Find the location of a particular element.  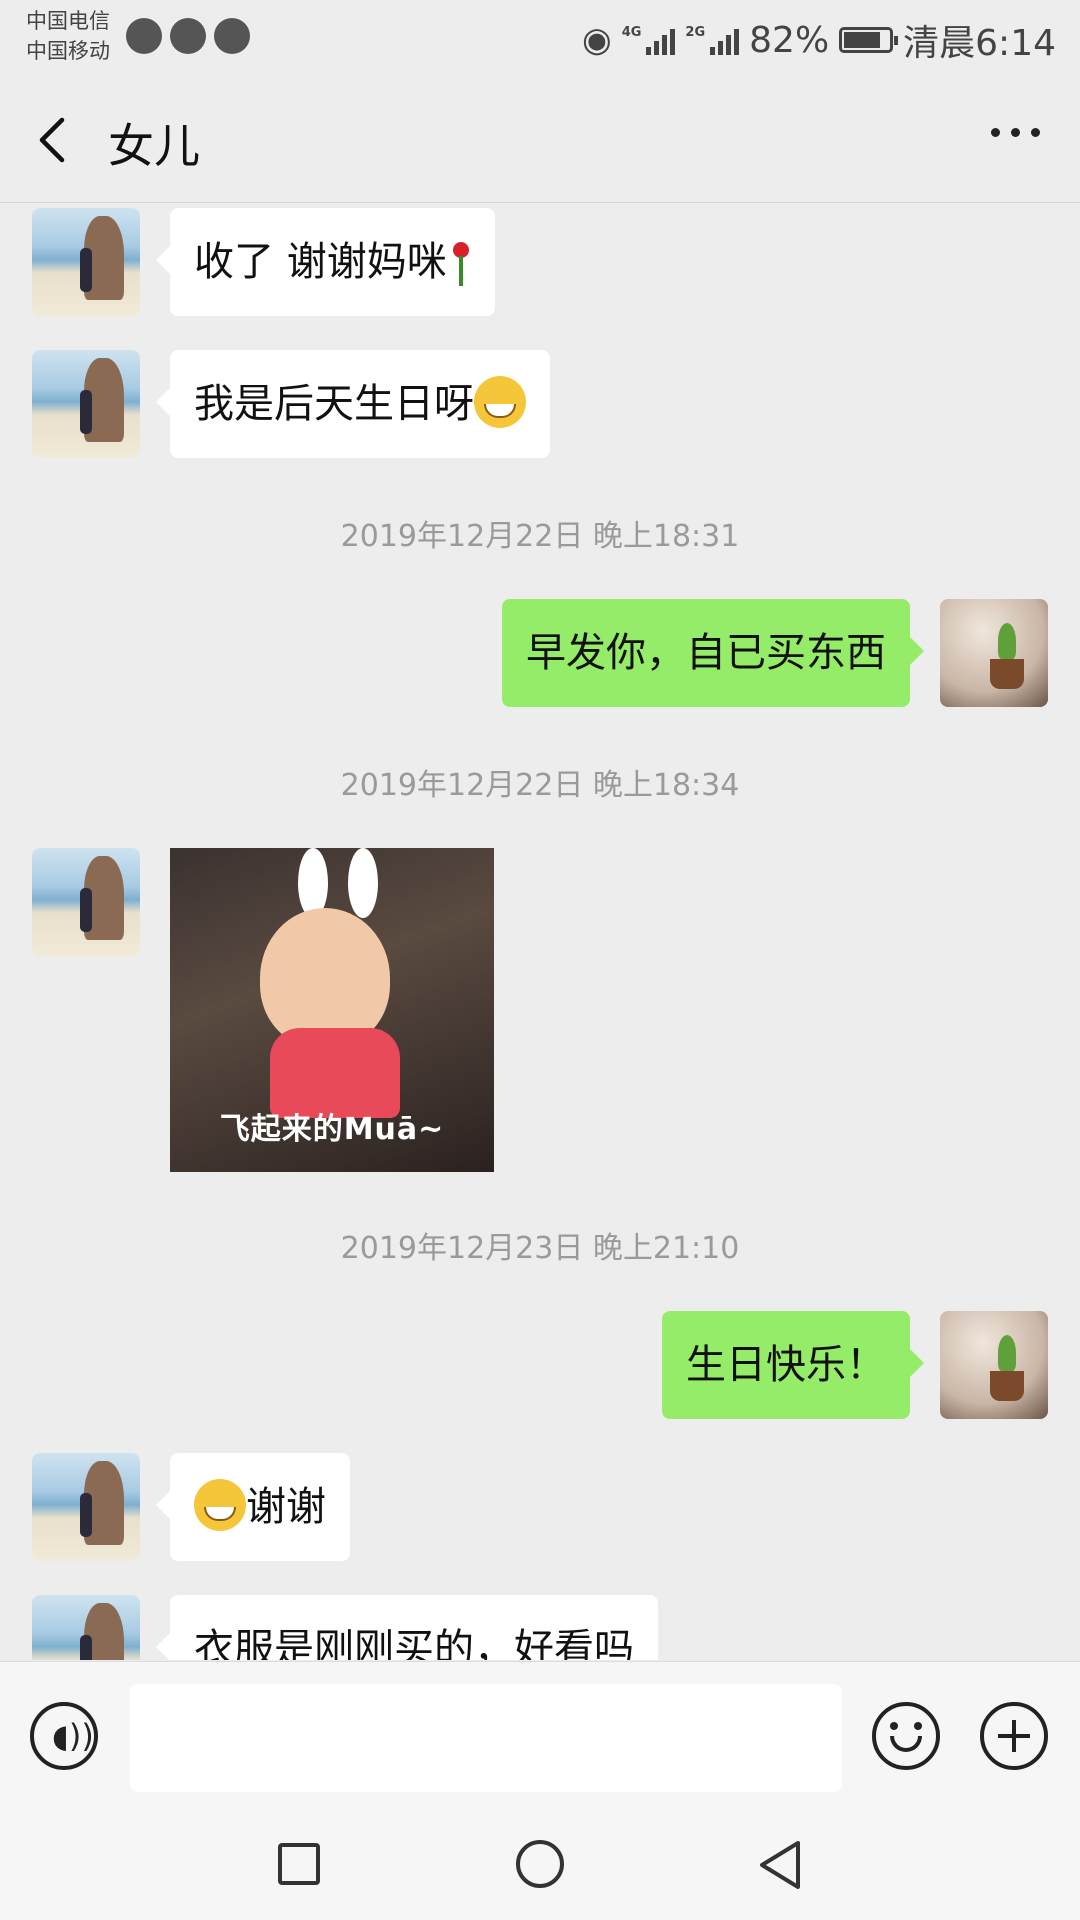

carrier-2: 中国移动 is located at coordinates (68, 51).